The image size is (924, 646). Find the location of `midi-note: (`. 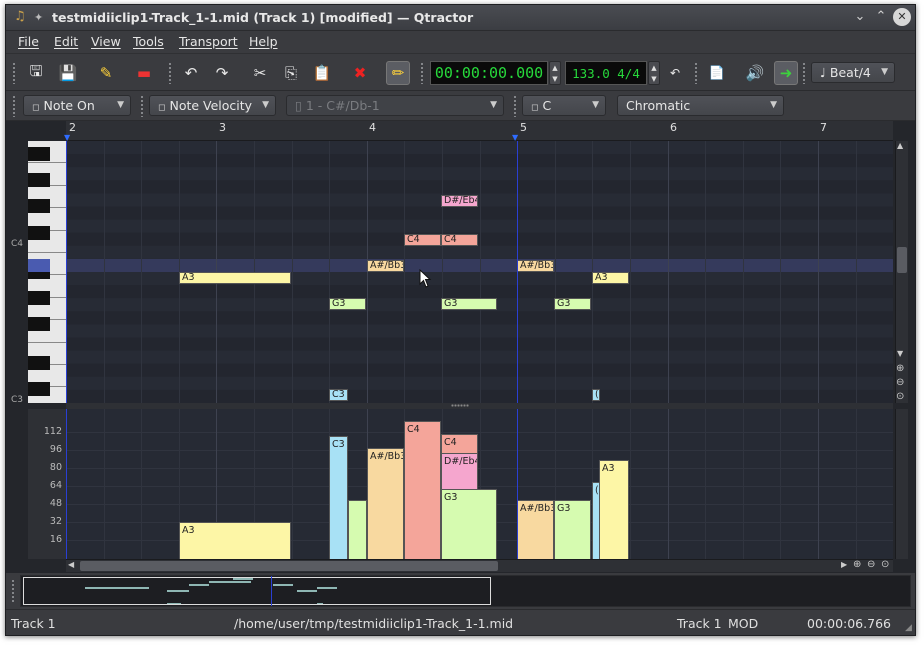

midi-note: ( is located at coordinates (596, 395).